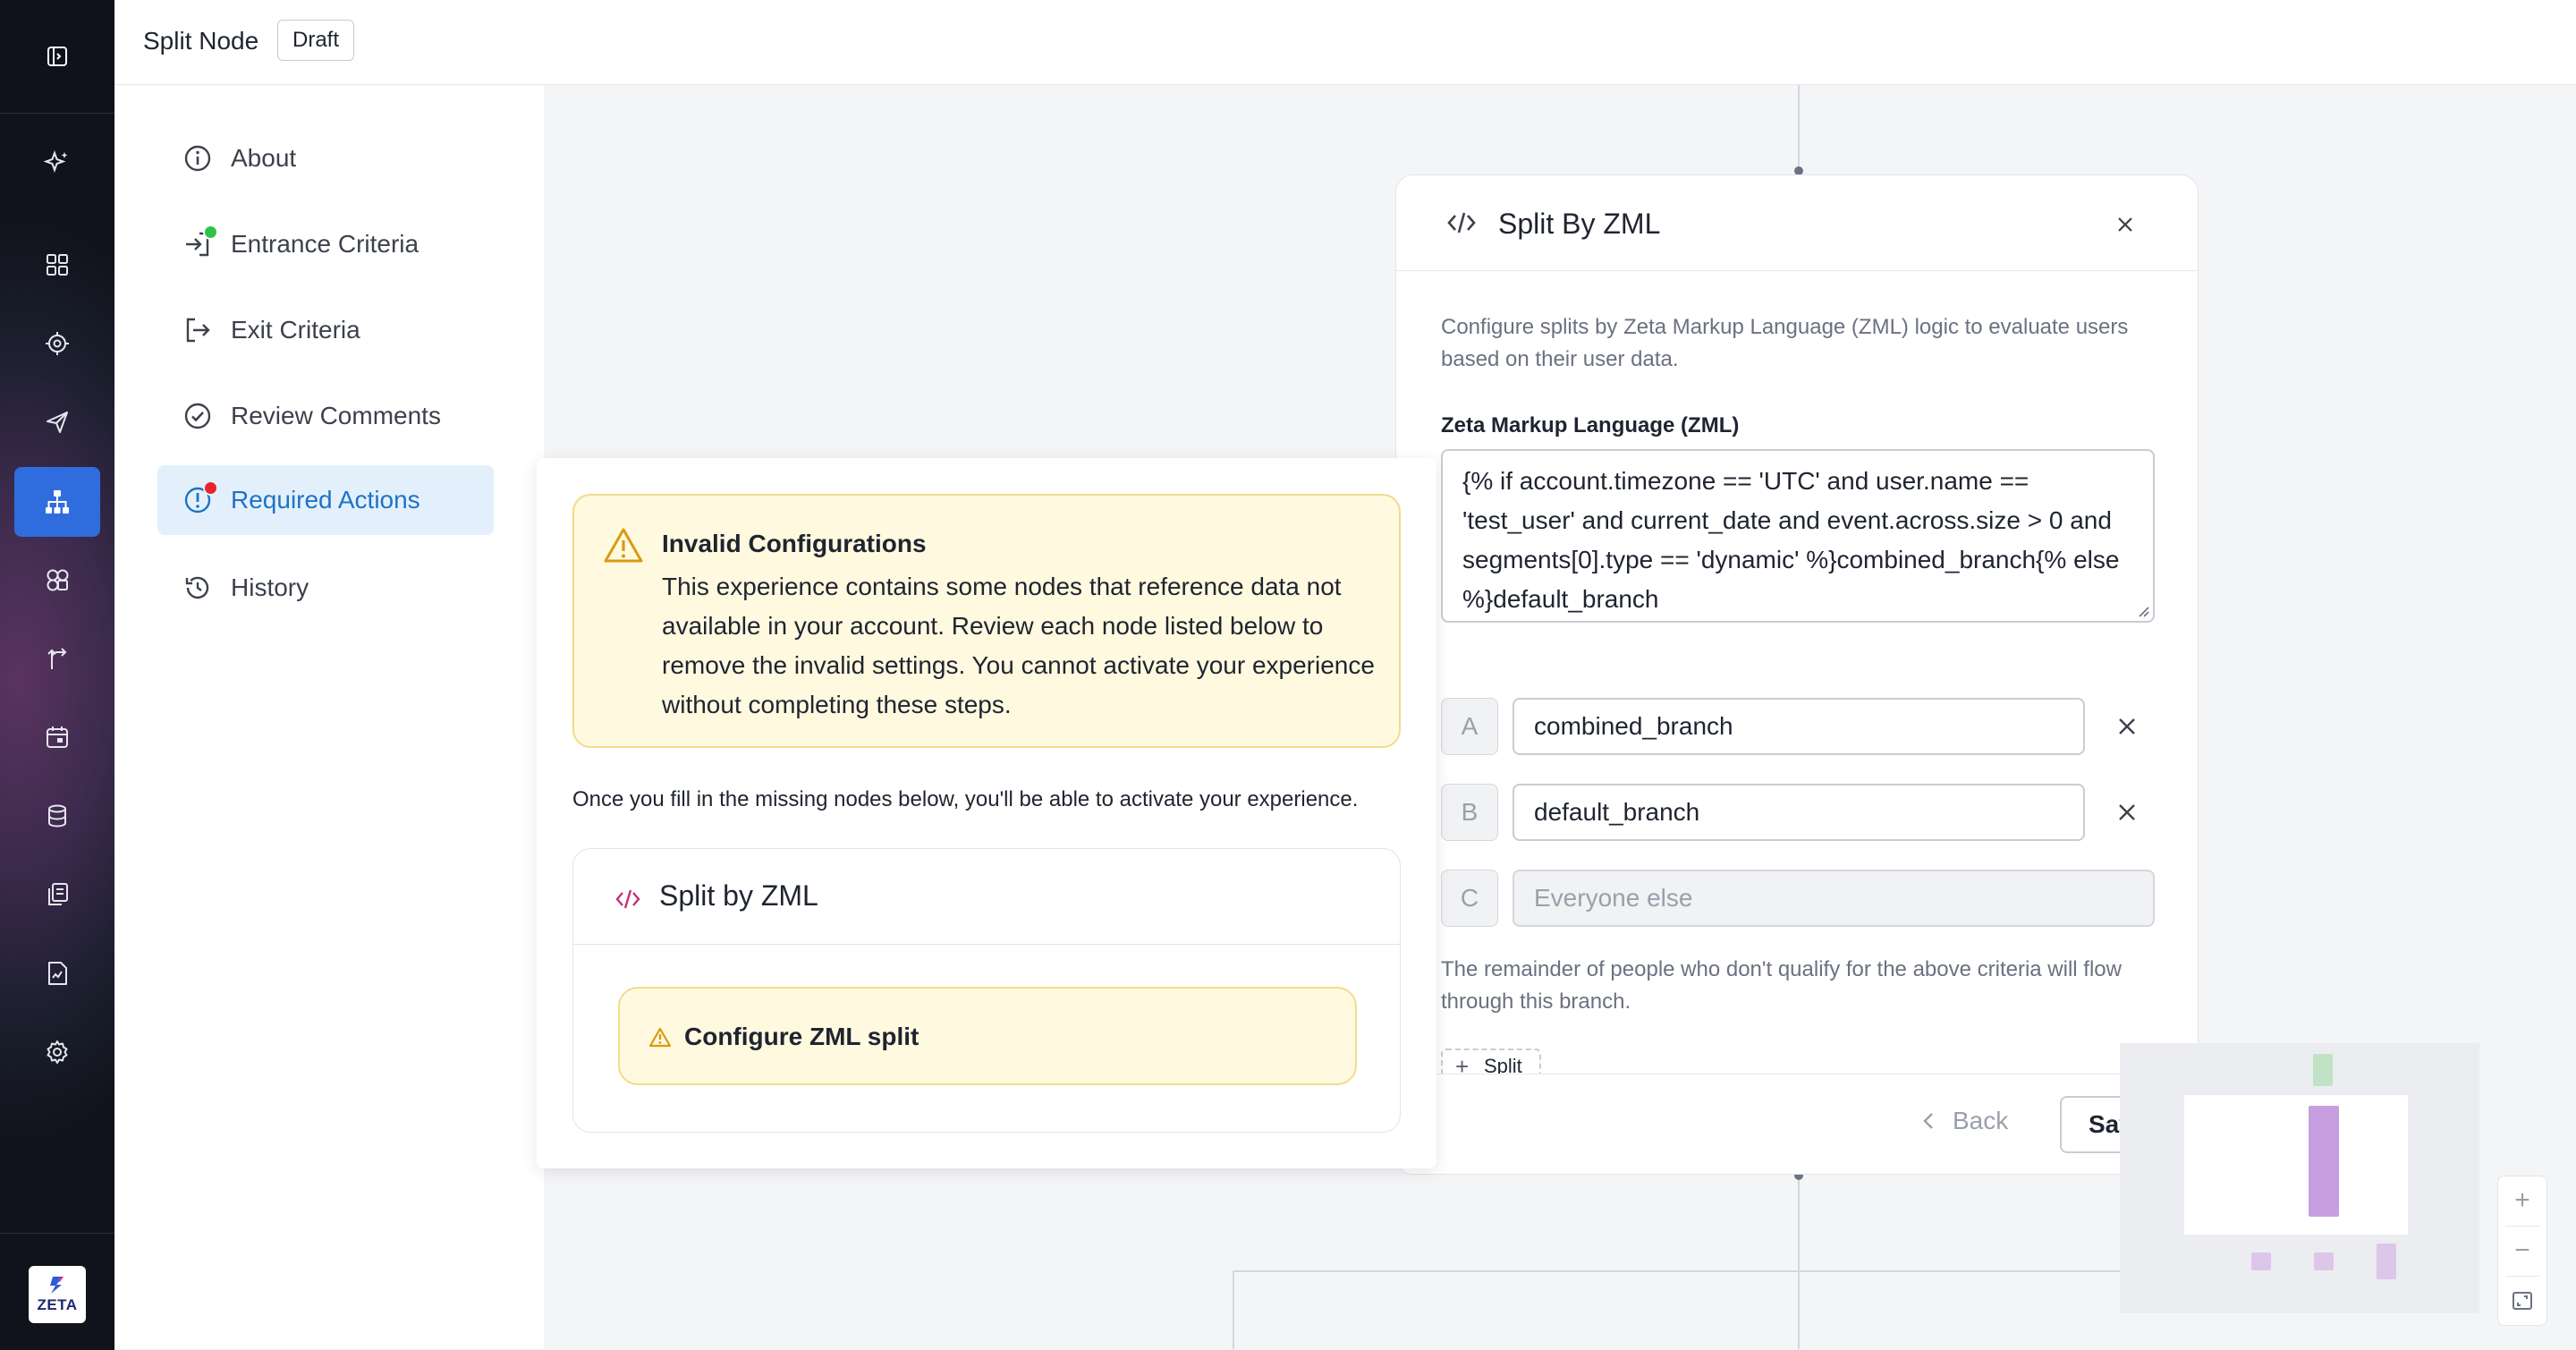 This screenshot has height=1350, width=2576. I want to click on info-circle-icon, so click(197, 158).